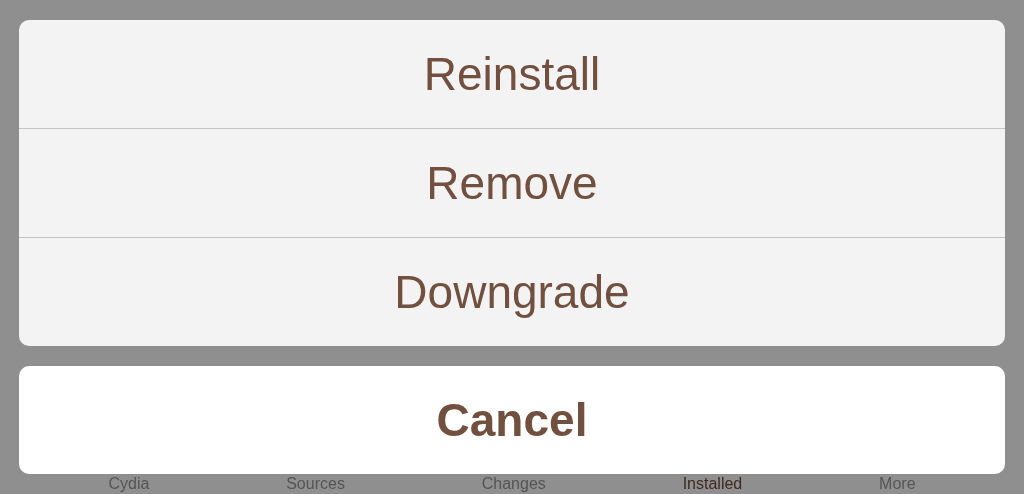 The height and width of the screenshot is (494, 1024). What do you see at coordinates (513, 484) in the screenshot?
I see `tab: Changes` at bounding box center [513, 484].